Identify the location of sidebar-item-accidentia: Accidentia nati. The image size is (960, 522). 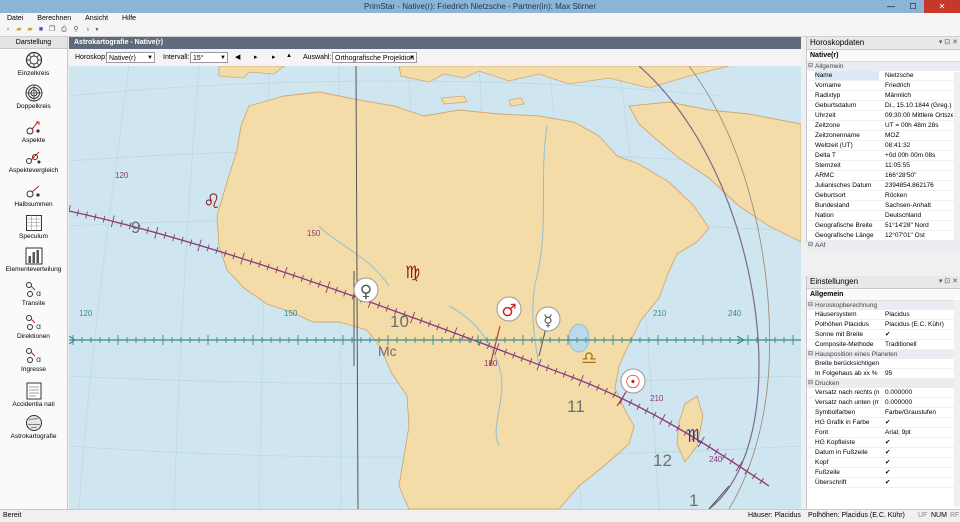
(33, 395).